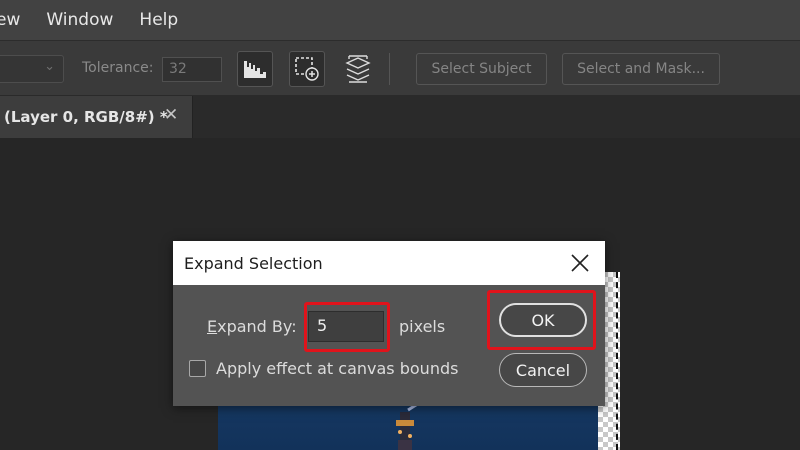 This screenshot has width=800, height=450. Describe the element at coordinates (422, 326) in the screenshot. I see `unit-label: pixels` at that location.